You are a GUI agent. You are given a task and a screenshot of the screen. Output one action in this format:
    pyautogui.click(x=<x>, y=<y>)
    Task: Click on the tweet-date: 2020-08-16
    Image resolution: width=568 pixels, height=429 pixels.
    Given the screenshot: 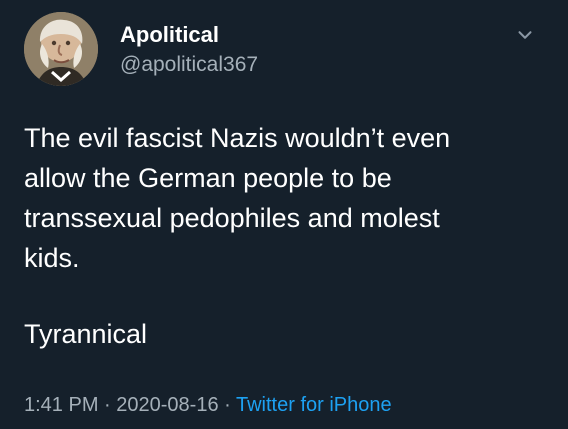 What is the action you would take?
    pyautogui.click(x=167, y=405)
    